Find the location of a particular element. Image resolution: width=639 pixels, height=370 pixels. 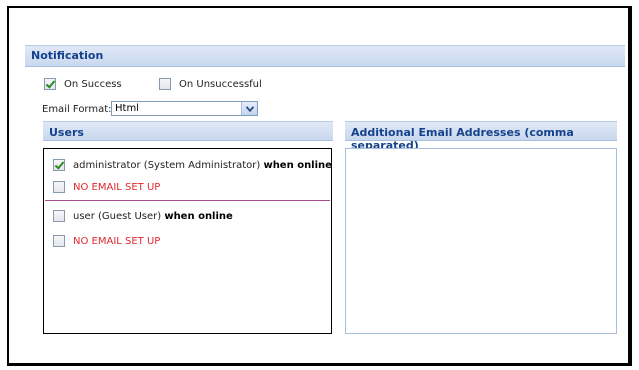

administrator-no-email-item: NO EMAIL SET UP is located at coordinates (106, 187).